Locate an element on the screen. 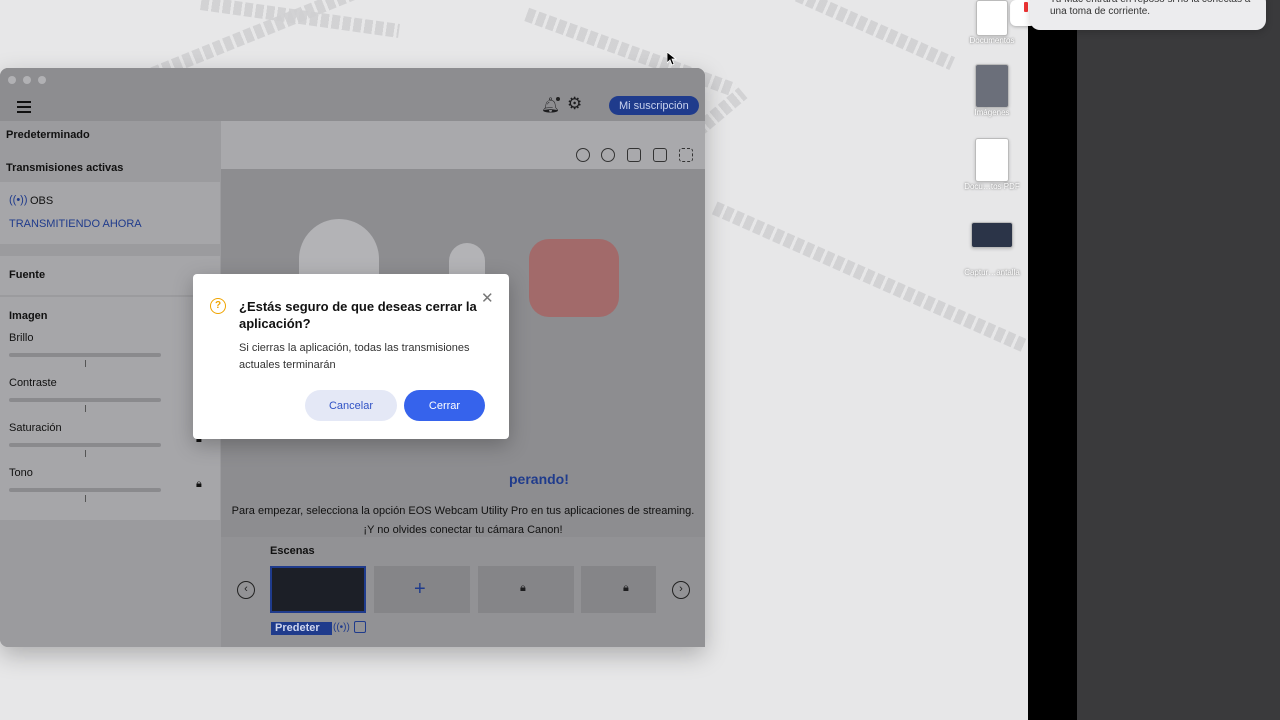 Image resolution: width=1280 pixels, height=720 pixels. desktop-icon-label: Documentos is located at coordinates (992, 40).